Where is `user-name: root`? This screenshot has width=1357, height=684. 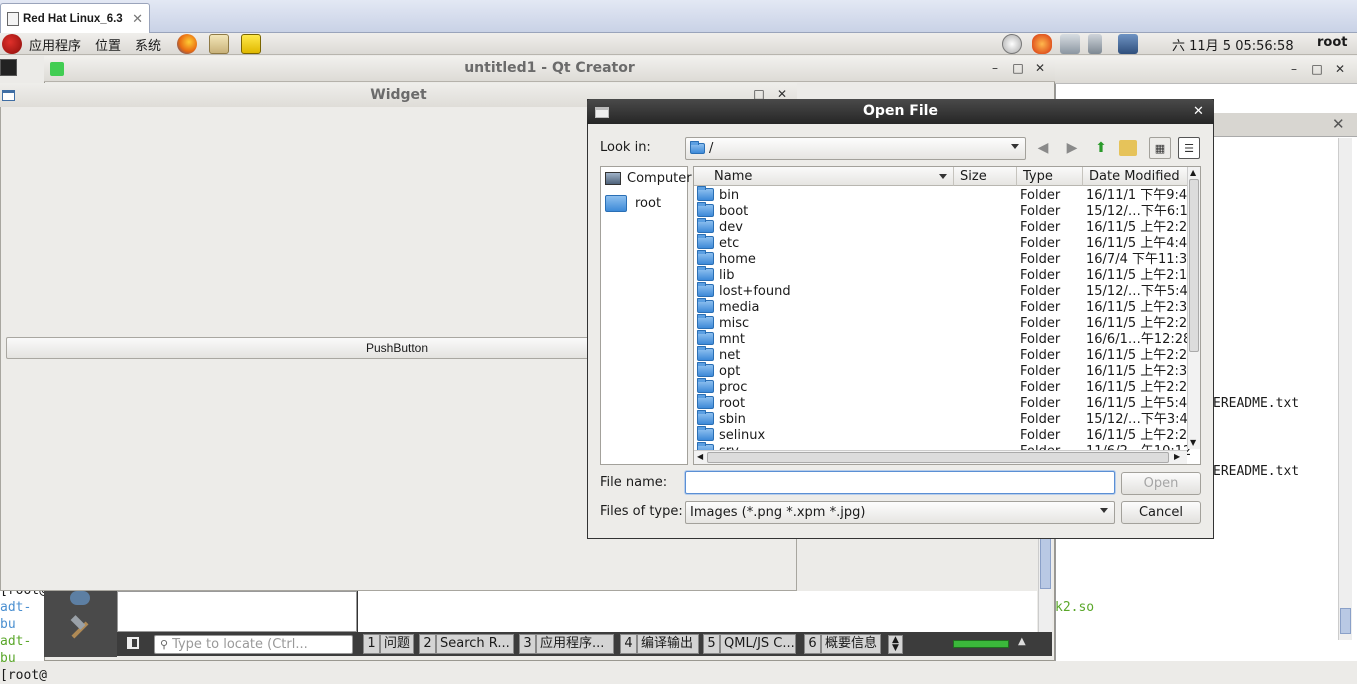
user-name: root is located at coordinates (1332, 42).